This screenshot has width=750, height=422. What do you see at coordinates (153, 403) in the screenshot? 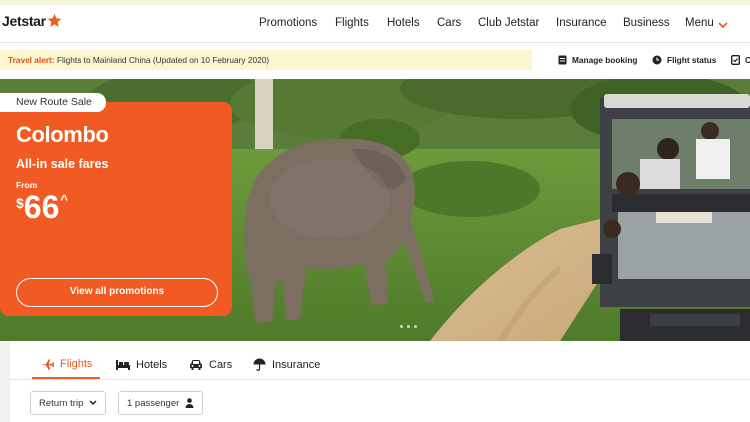
I see `passenger-value: 1 passenger` at bounding box center [153, 403].